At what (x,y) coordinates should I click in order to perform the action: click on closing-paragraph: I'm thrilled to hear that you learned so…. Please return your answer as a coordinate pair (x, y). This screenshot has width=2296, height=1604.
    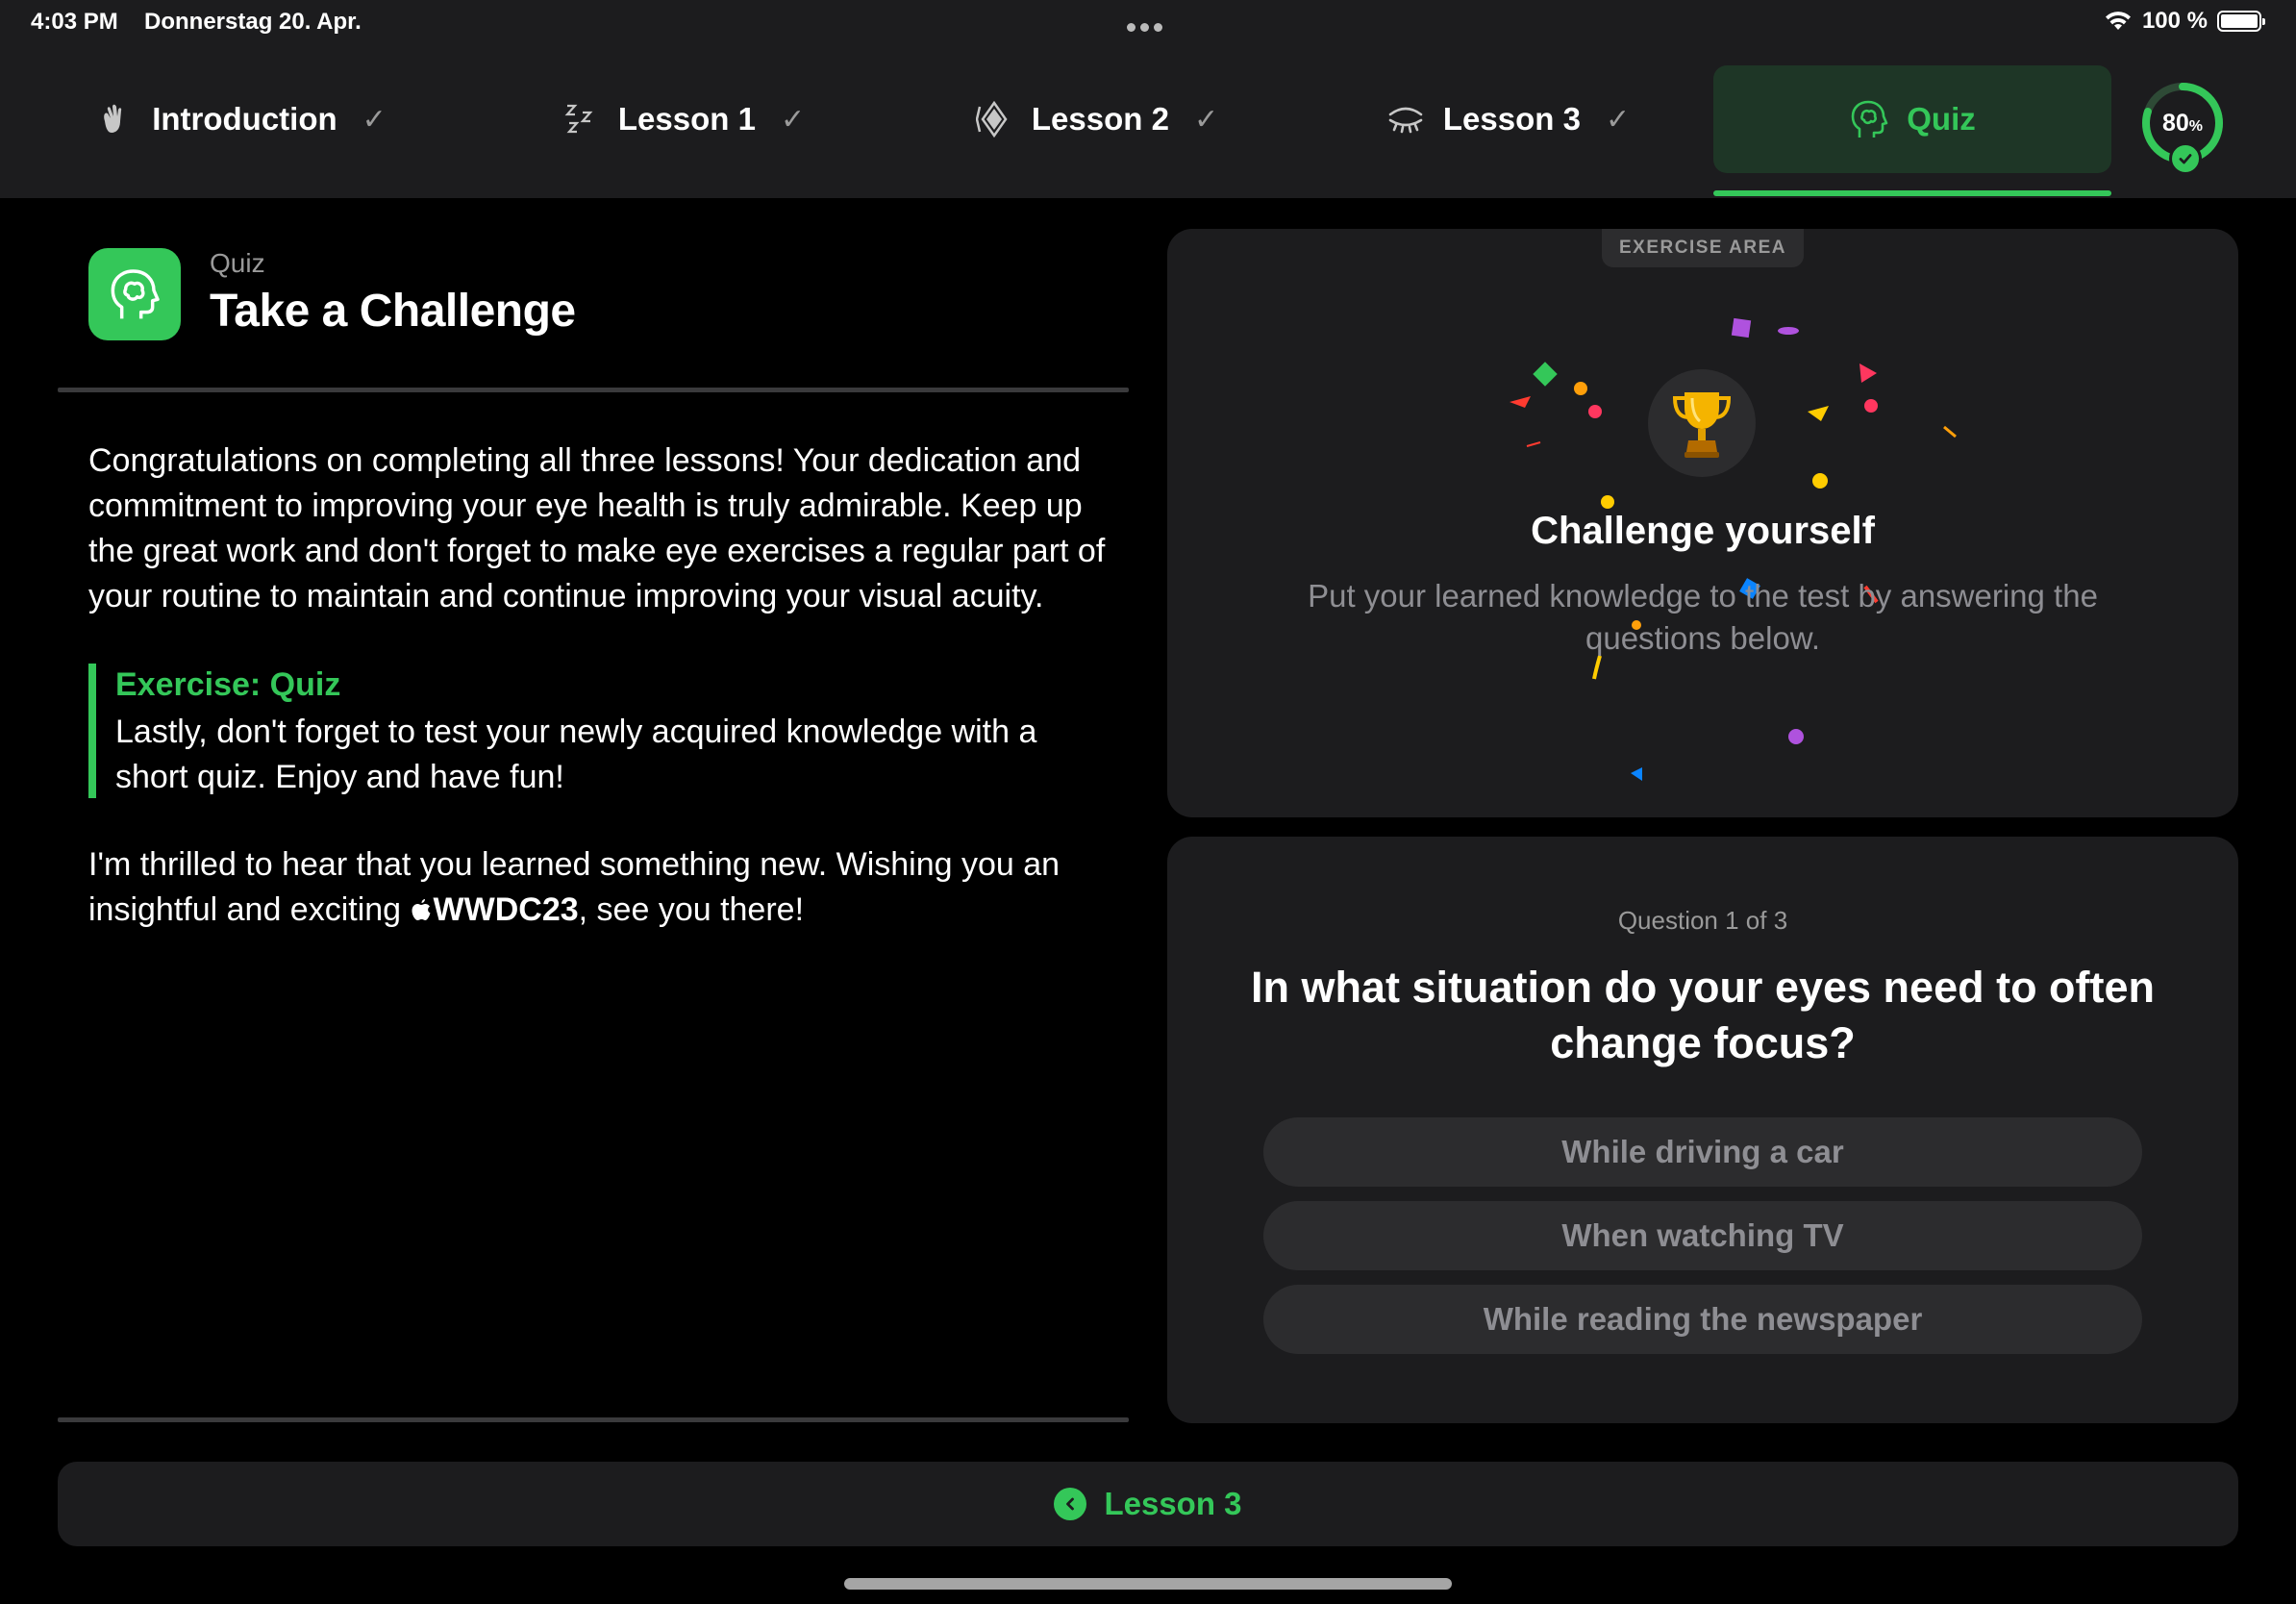
    Looking at the image, I should click on (598, 887).